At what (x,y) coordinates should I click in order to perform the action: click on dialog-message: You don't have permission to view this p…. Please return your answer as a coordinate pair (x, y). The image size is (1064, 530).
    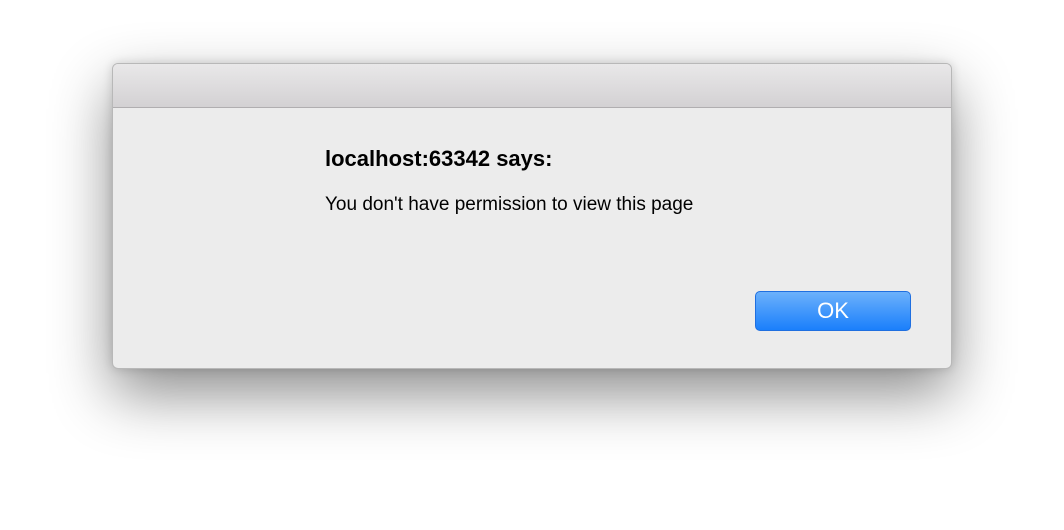
    Looking at the image, I should click on (509, 204).